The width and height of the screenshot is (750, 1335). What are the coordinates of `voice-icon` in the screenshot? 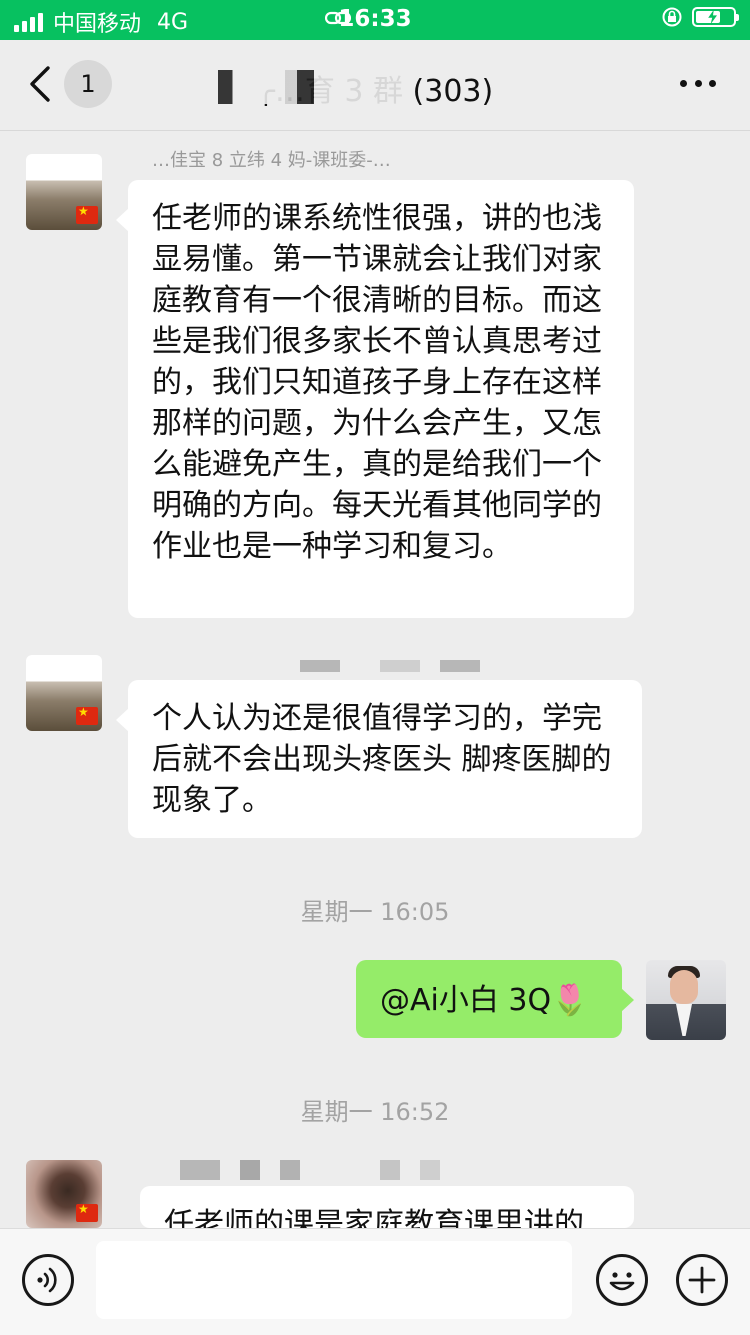 It's located at (48, 1280).